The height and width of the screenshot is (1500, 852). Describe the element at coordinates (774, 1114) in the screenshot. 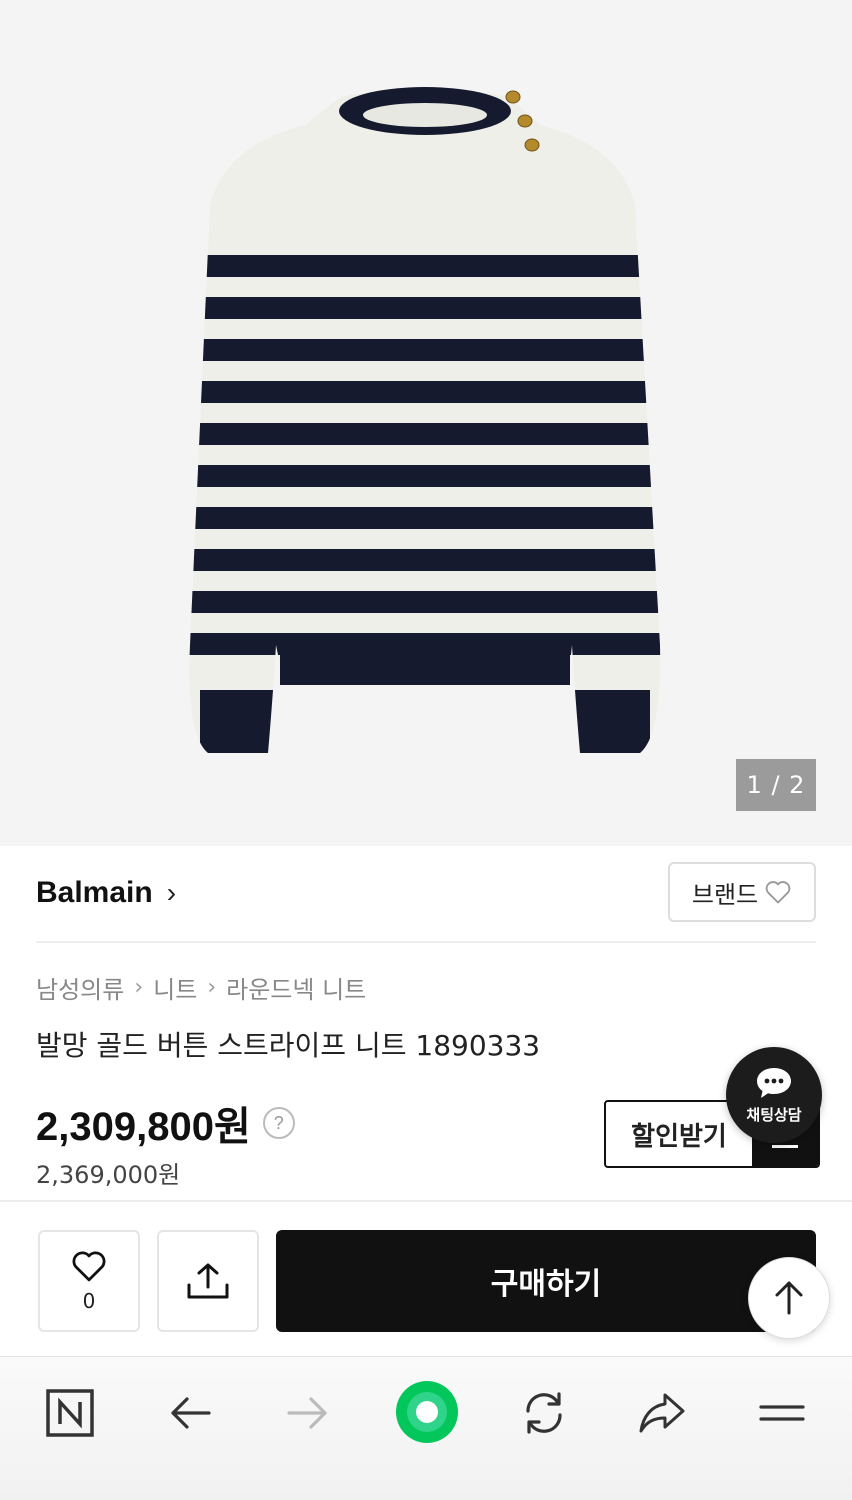

I see `chat-label: 채팅상담` at that location.